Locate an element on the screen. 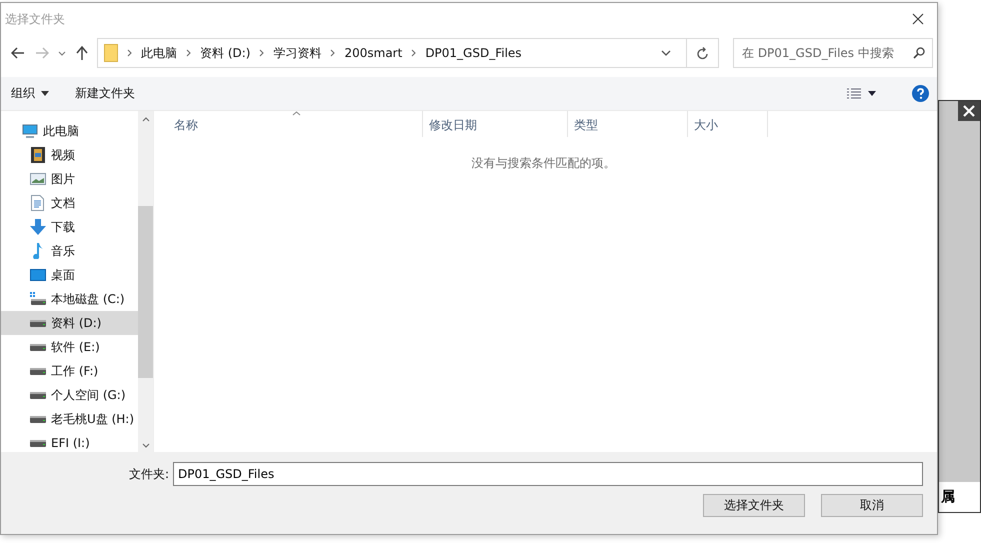  sidebar-item: 桌面 is located at coordinates (69, 275).